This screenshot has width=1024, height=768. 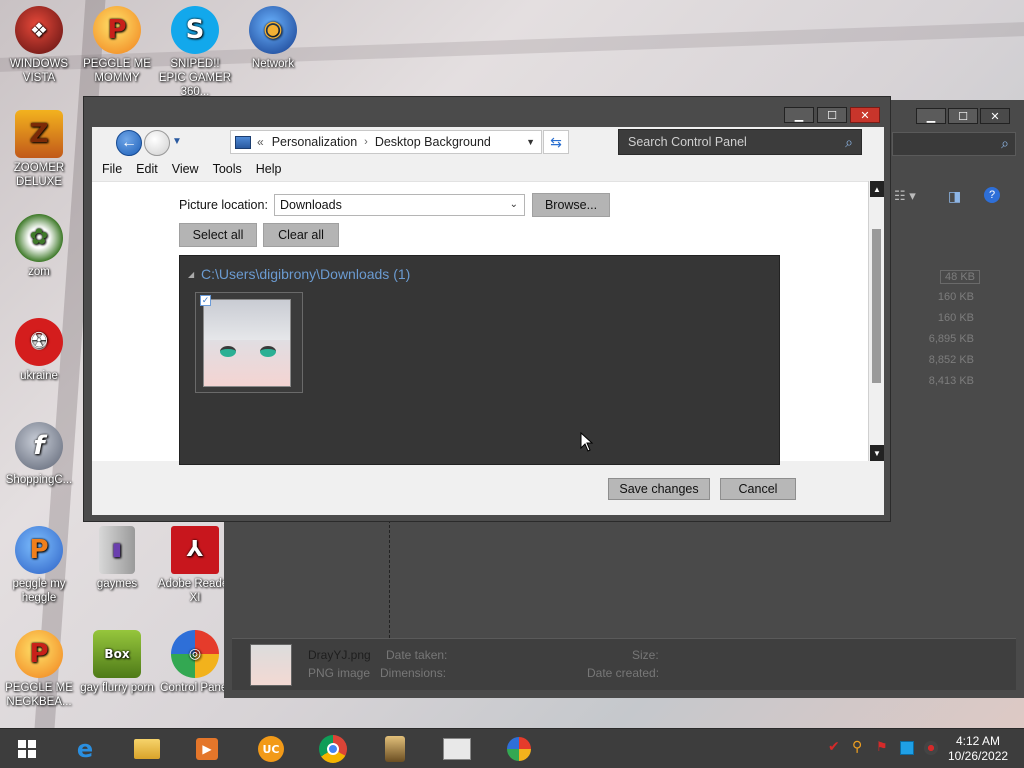 I want to click on refresh-button: ⇆, so click(x=556, y=142).